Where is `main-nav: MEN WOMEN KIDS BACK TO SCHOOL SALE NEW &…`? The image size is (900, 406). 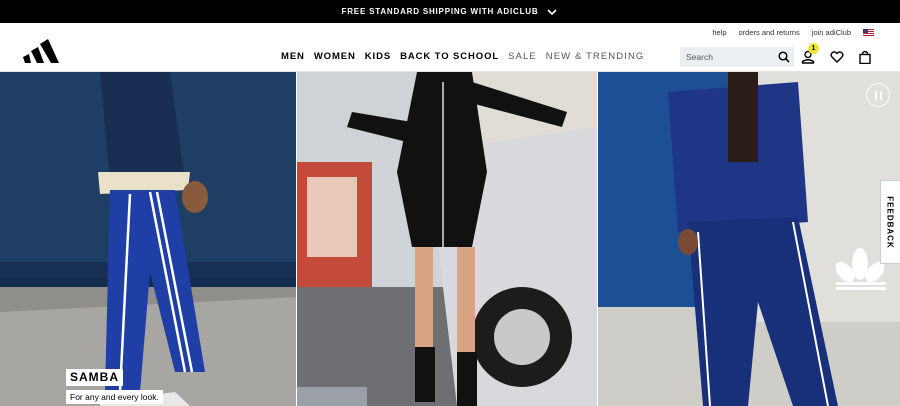
main-nav: MEN WOMEN KIDS BACK TO SCHOOL SALE NEW &… is located at coordinates (462, 56).